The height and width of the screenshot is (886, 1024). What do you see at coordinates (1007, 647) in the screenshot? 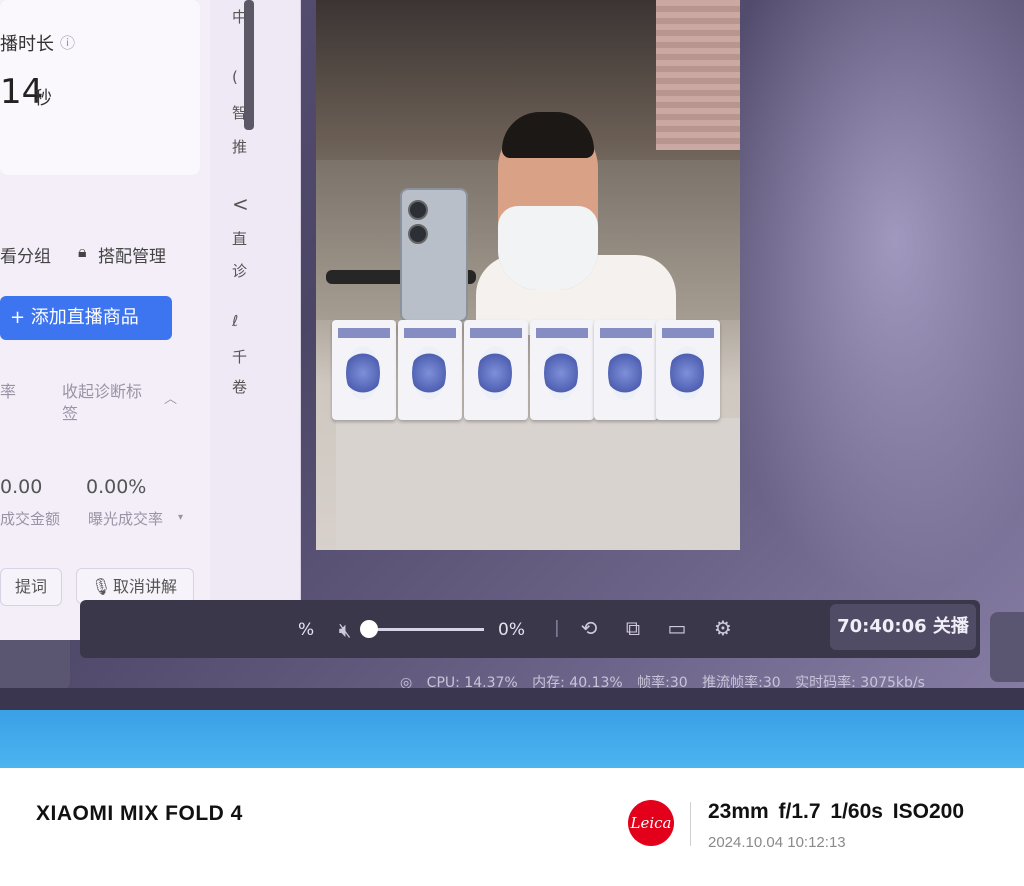
I see `side-panel-edge` at bounding box center [1007, 647].